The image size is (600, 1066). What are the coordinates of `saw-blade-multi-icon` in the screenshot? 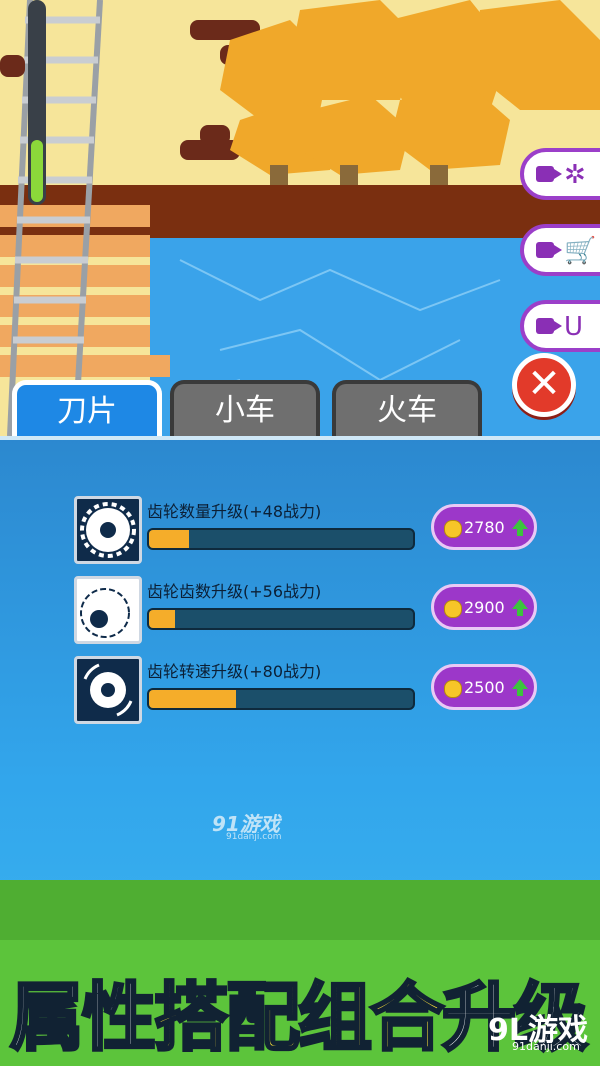 It's located at (108, 530).